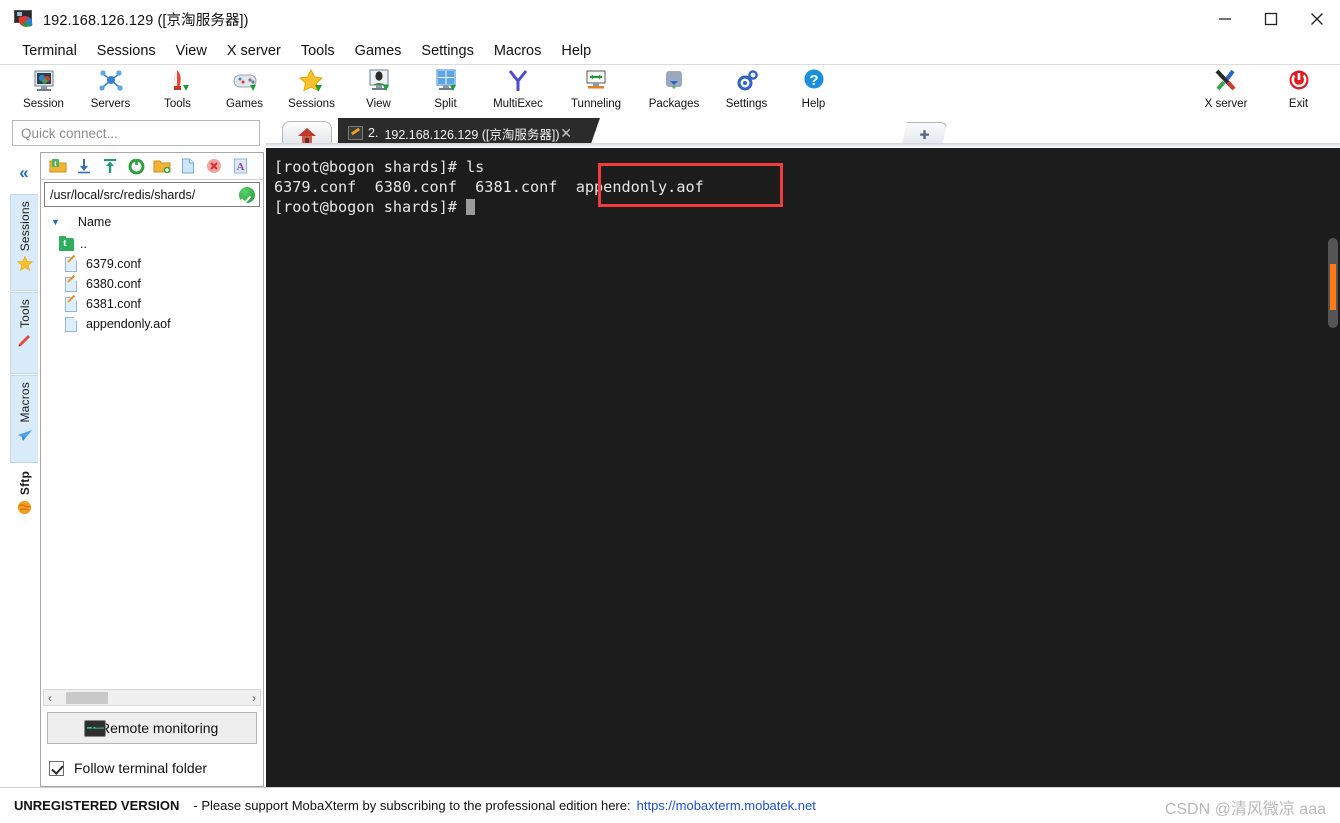 The image size is (1340, 823). What do you see at coordinates (24, 264) in the screenshot?
I see `star-icon` at bounding box center [24, 264].